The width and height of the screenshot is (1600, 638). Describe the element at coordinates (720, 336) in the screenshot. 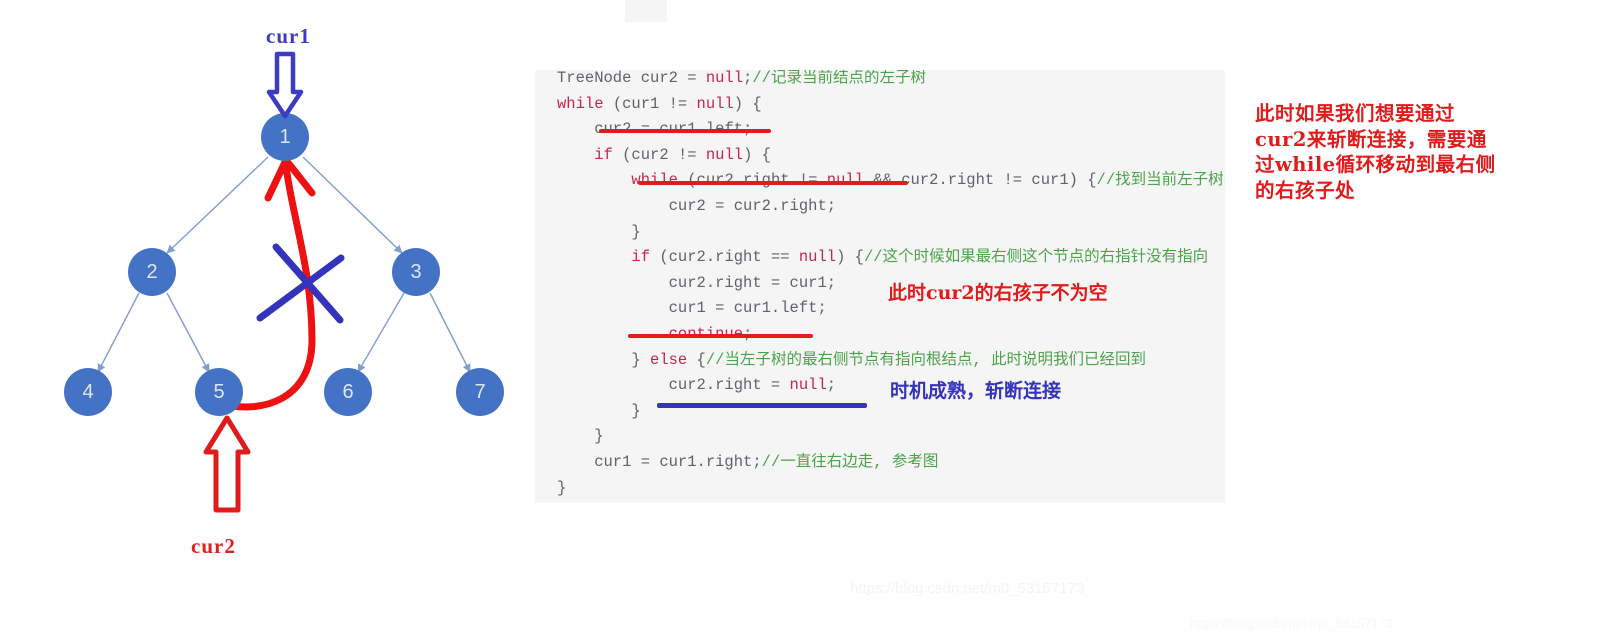

I see `underline-if-cond` at that location.